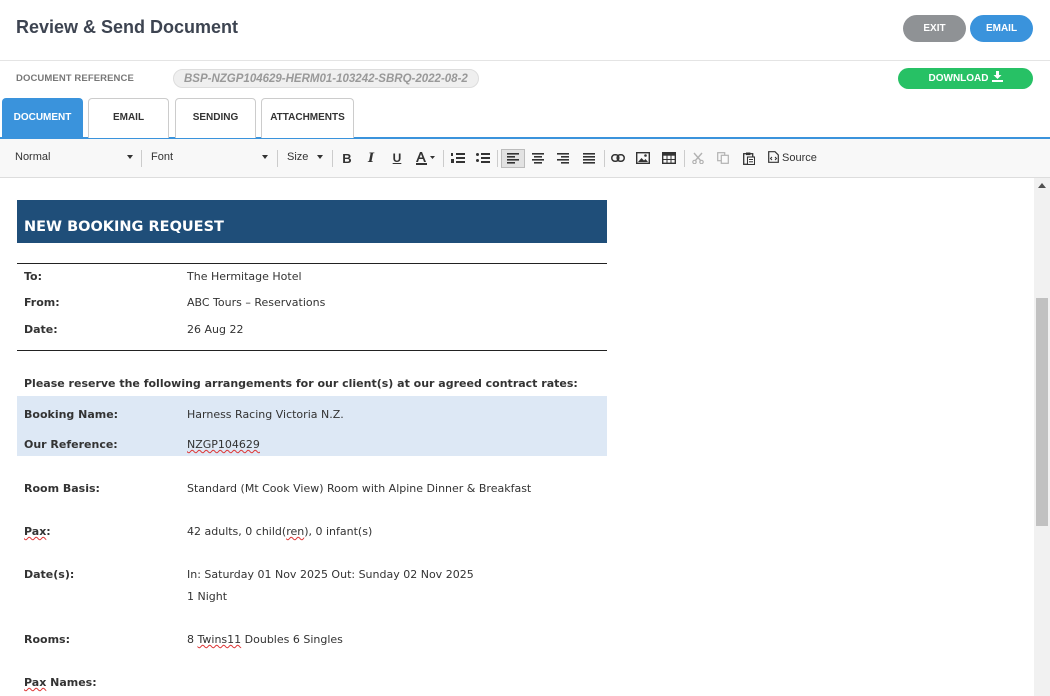 The image size is (1050, 696). Describe the element at coordinates (312, 336) in the screenshot. I see `date-row: Date: 26 Aug 22` at that location.